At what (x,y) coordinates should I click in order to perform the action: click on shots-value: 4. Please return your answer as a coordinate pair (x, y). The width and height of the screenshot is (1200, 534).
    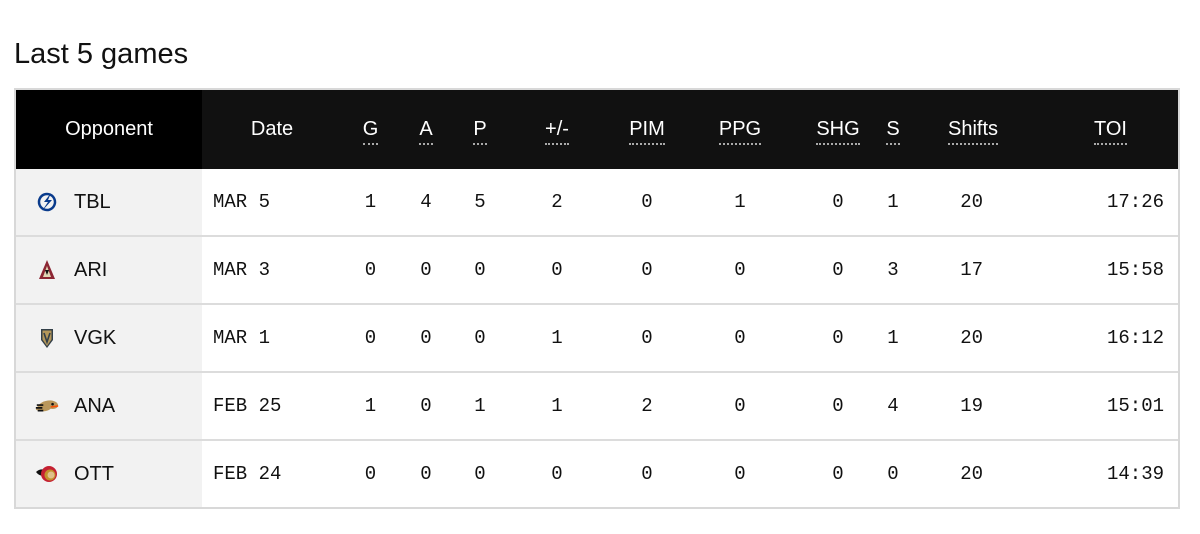
    Looking at the image, I should click on (893, 405).